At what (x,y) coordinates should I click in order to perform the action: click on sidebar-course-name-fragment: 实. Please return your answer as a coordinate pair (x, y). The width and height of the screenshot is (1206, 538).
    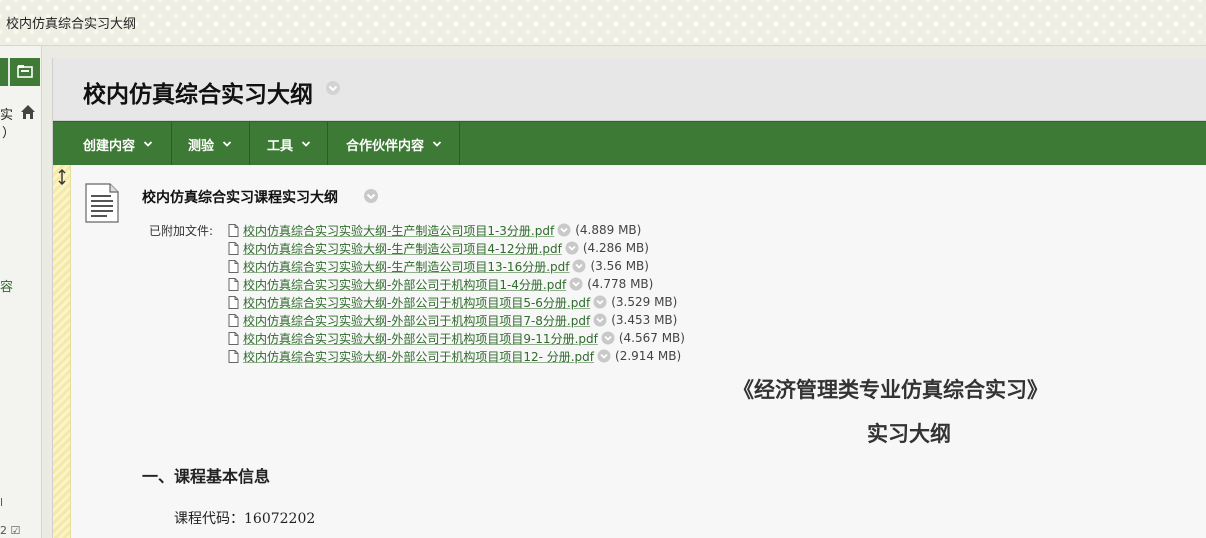
    Looking at the image, I should click on (6, 113).